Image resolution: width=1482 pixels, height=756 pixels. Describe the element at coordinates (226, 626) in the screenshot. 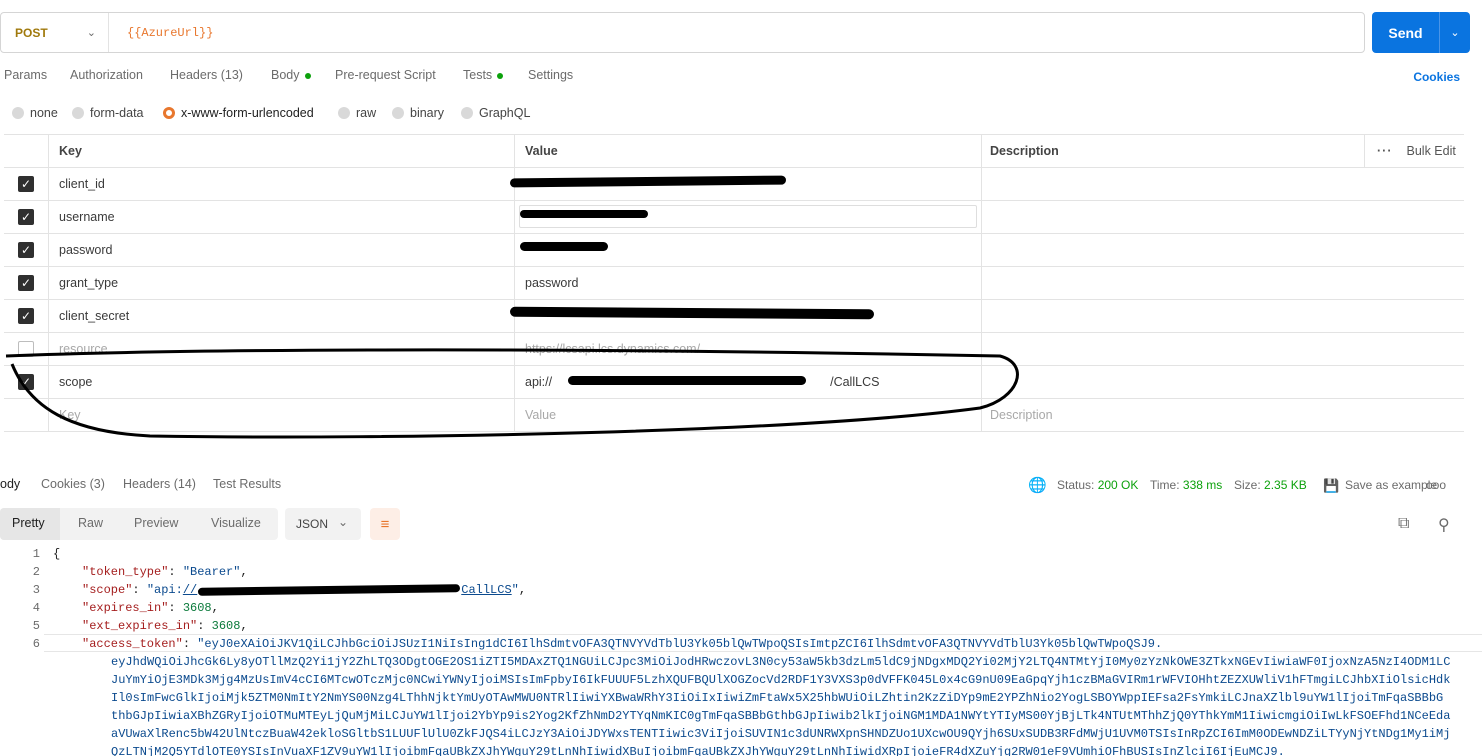

I see `json-number: 3608` at that location.